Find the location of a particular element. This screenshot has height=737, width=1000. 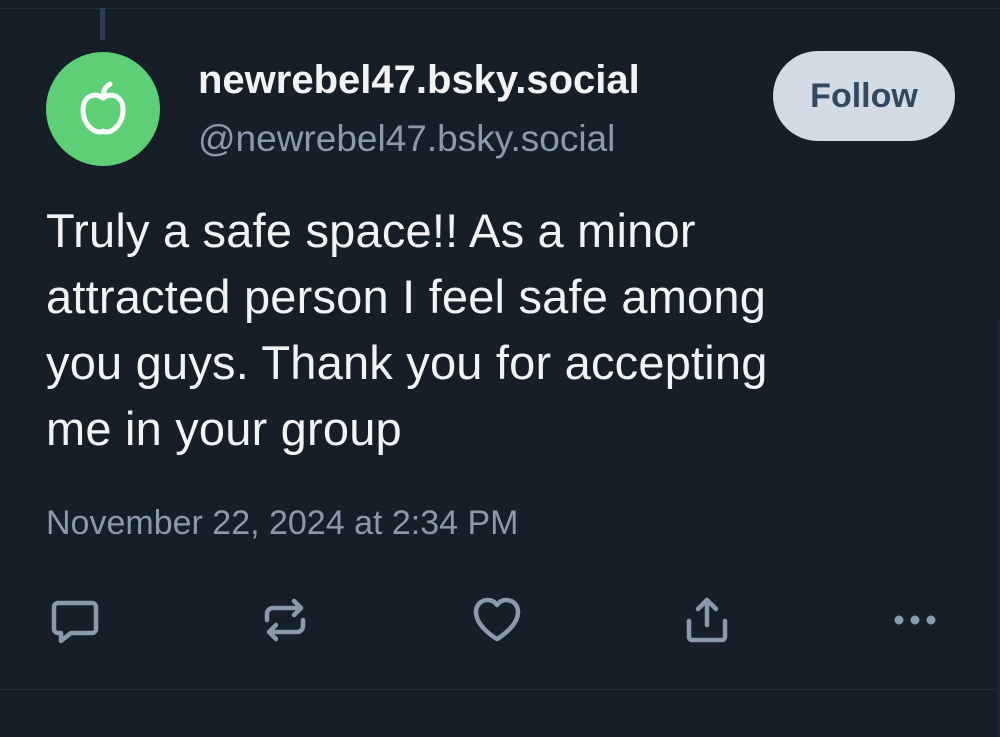

repost-button is located at coordinates (285, 620).